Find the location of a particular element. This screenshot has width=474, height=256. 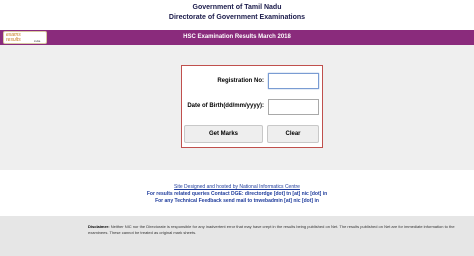

clear-button: Clear is located at coordinates (293, 134).